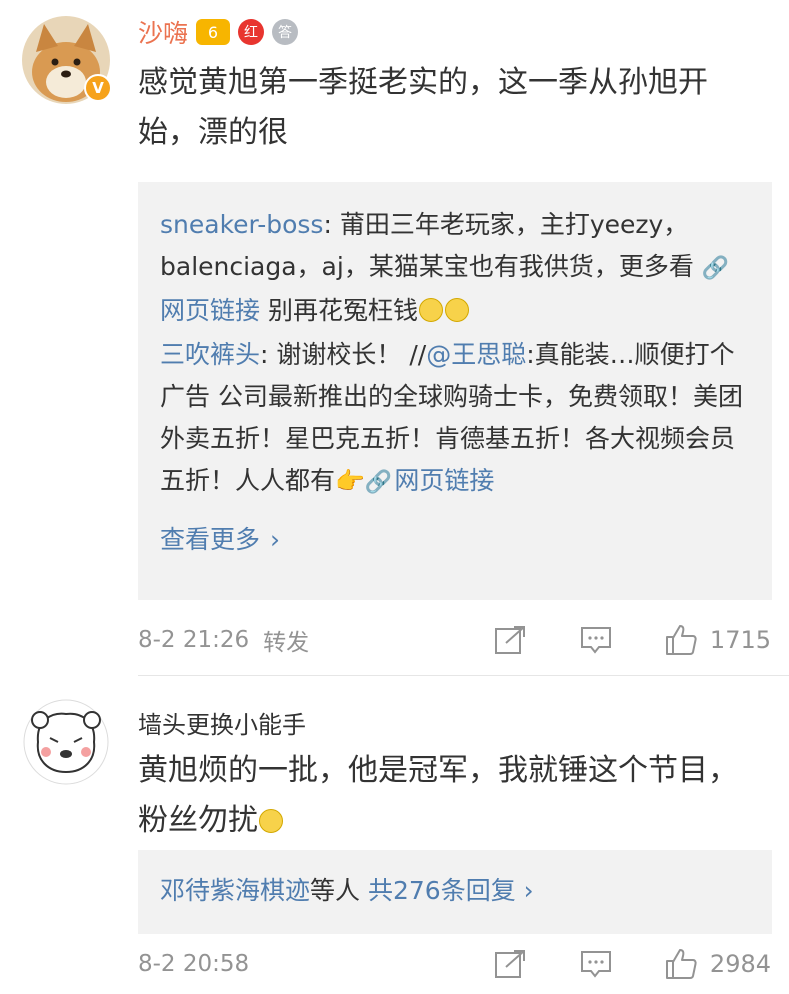 The height and width of the screenshot is (994, 789). What do you see at coordinates (271, 821) in the screenshot?
I see `grin-emoji-icon` at bounding box center [271, 821].